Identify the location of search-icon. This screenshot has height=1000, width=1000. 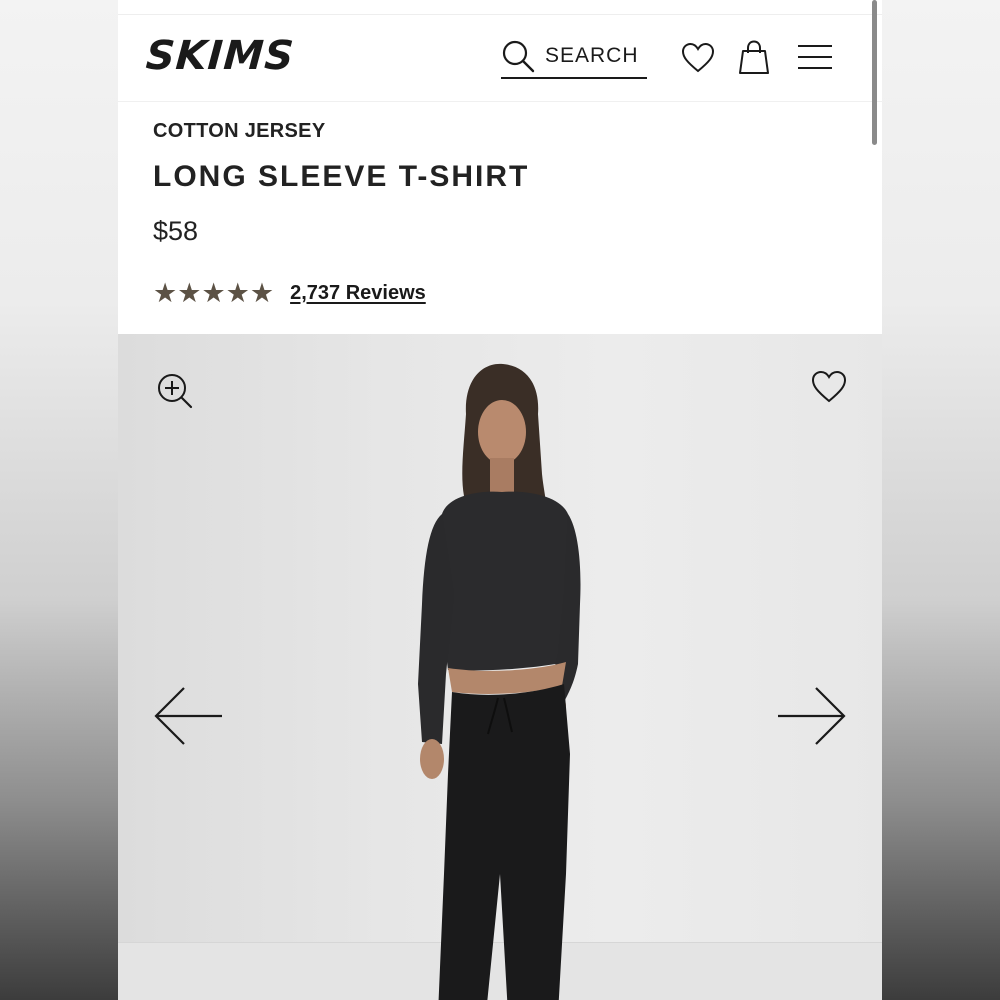
(518, 56).